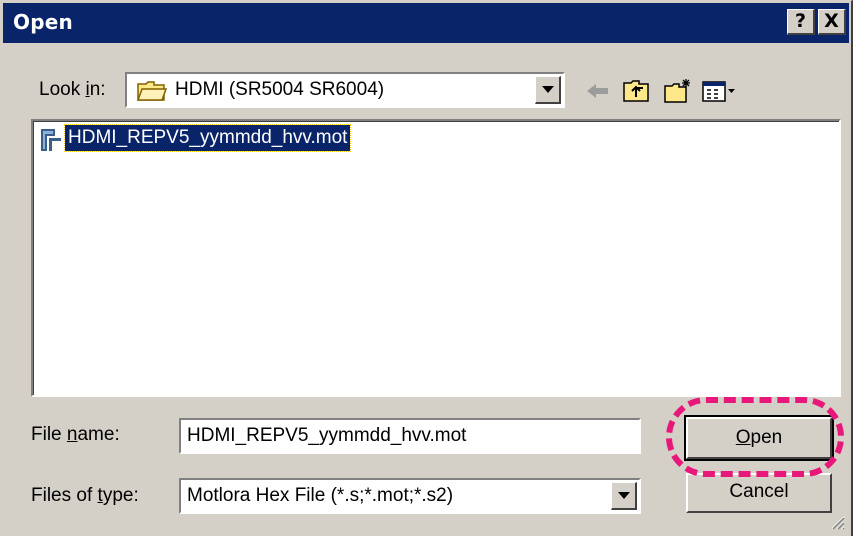 This screenshot has width=853, height=536. I want to click on file-type-dropdown: Motlora Hex File (*.s;*.mot;*.s2), so click(410, 496).